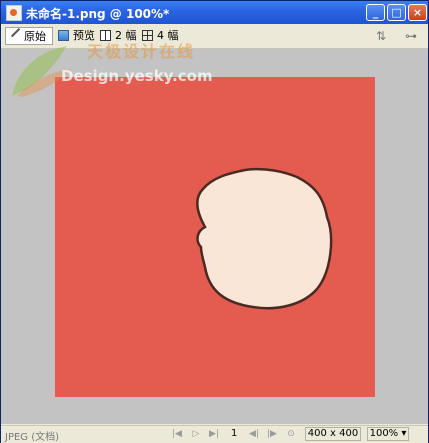  Describe the element at coordinates (384, 433) in the screenshot. I see `zoom-value: 100%` at that location.